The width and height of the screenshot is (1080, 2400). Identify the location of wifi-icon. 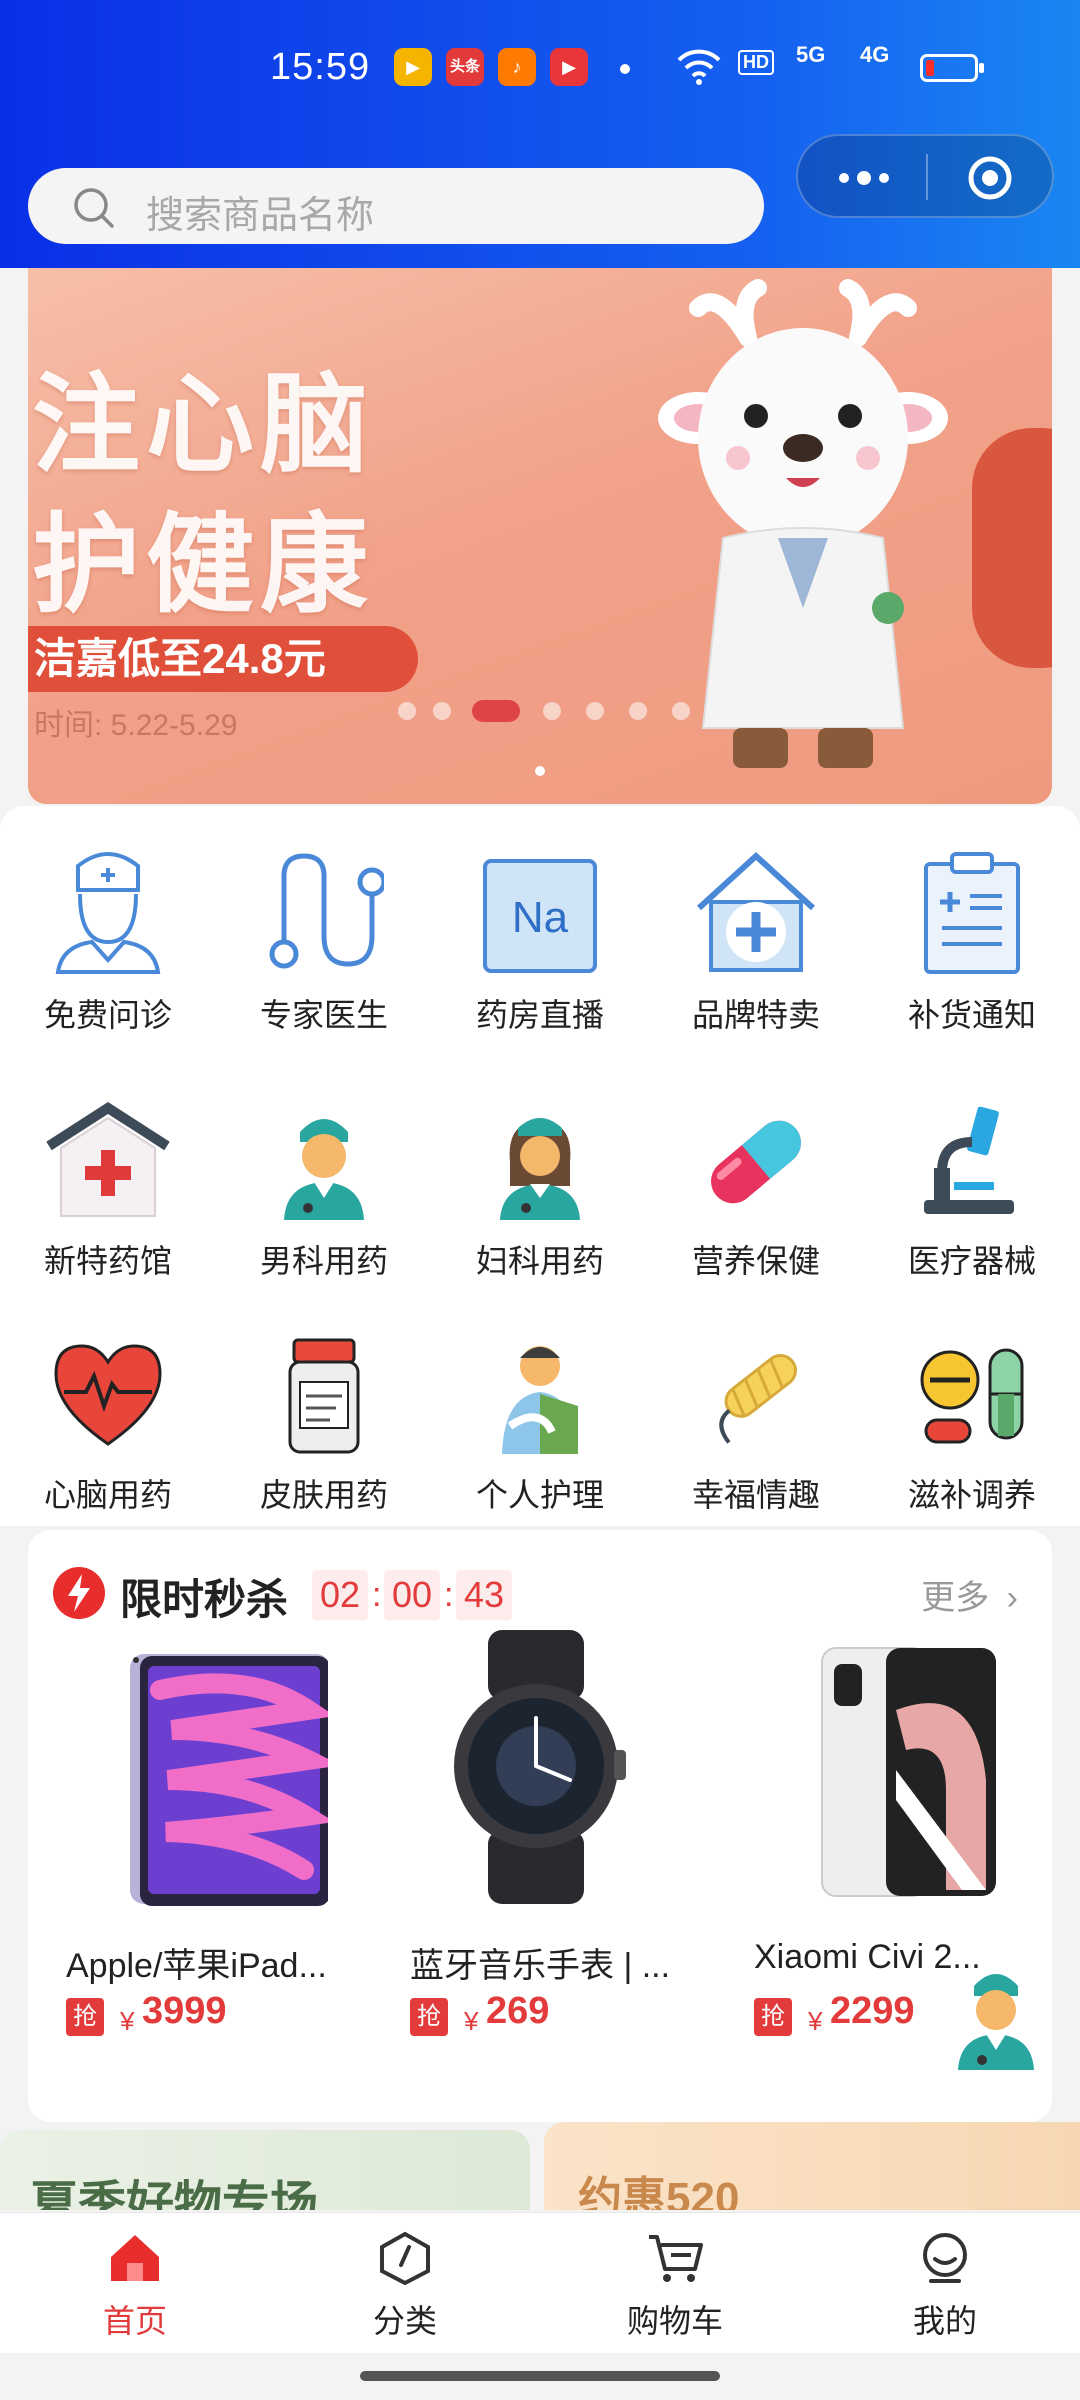
(699, 67).